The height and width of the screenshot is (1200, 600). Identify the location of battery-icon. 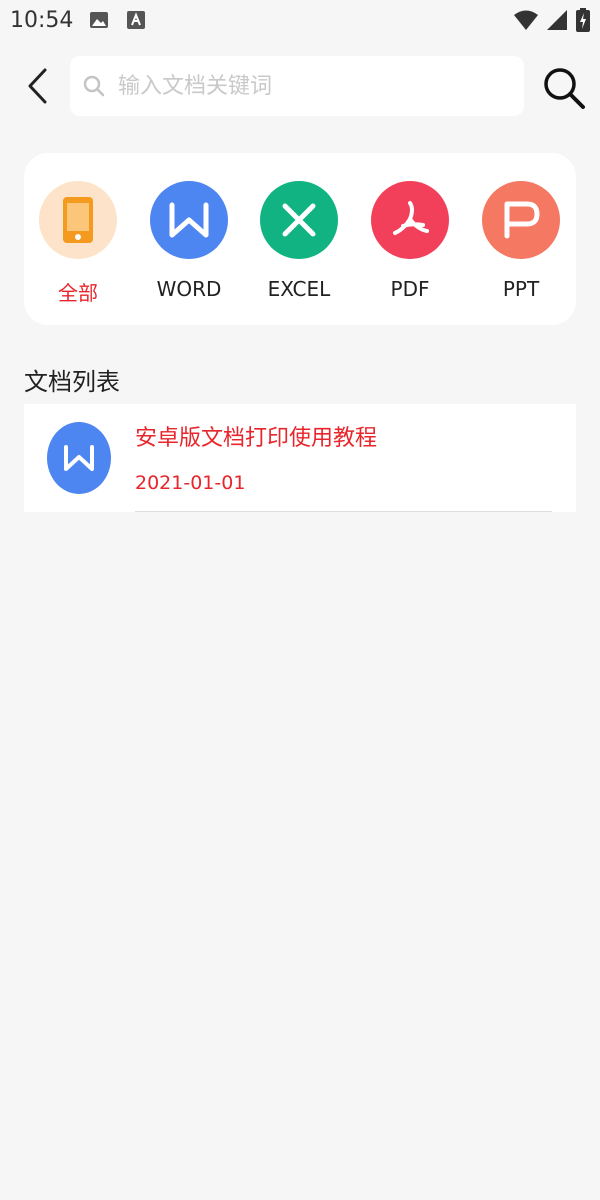
(583, 20).